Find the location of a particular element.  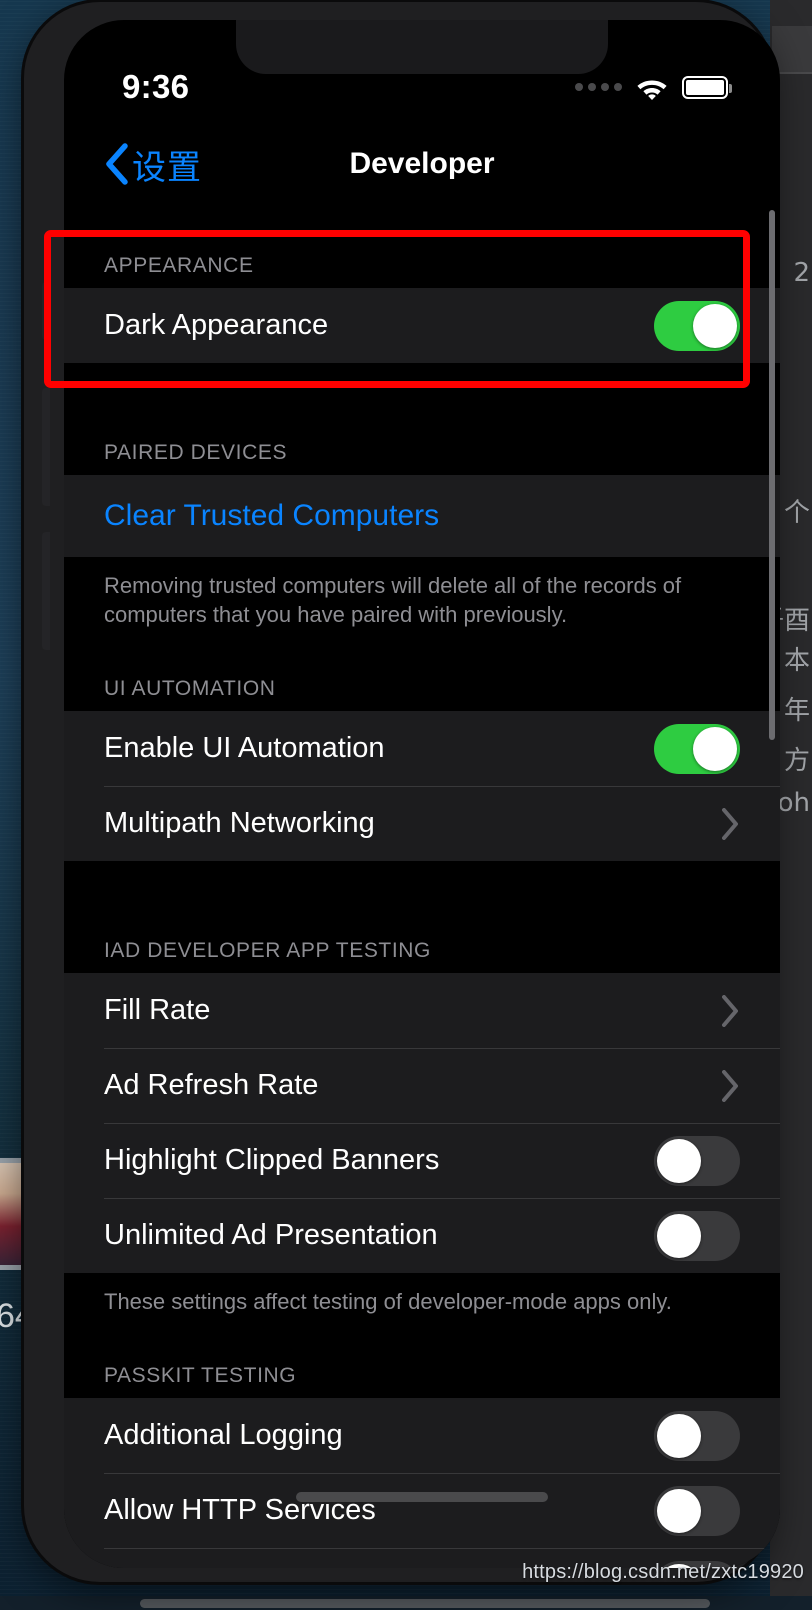

section-gap-appearance is located at coordinates (422, 391).